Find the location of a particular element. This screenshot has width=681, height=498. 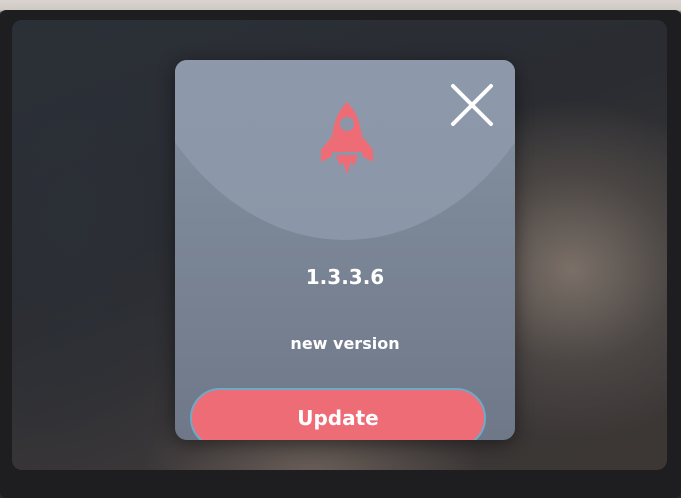

update-button: Update is located at coordinates (338, 414).